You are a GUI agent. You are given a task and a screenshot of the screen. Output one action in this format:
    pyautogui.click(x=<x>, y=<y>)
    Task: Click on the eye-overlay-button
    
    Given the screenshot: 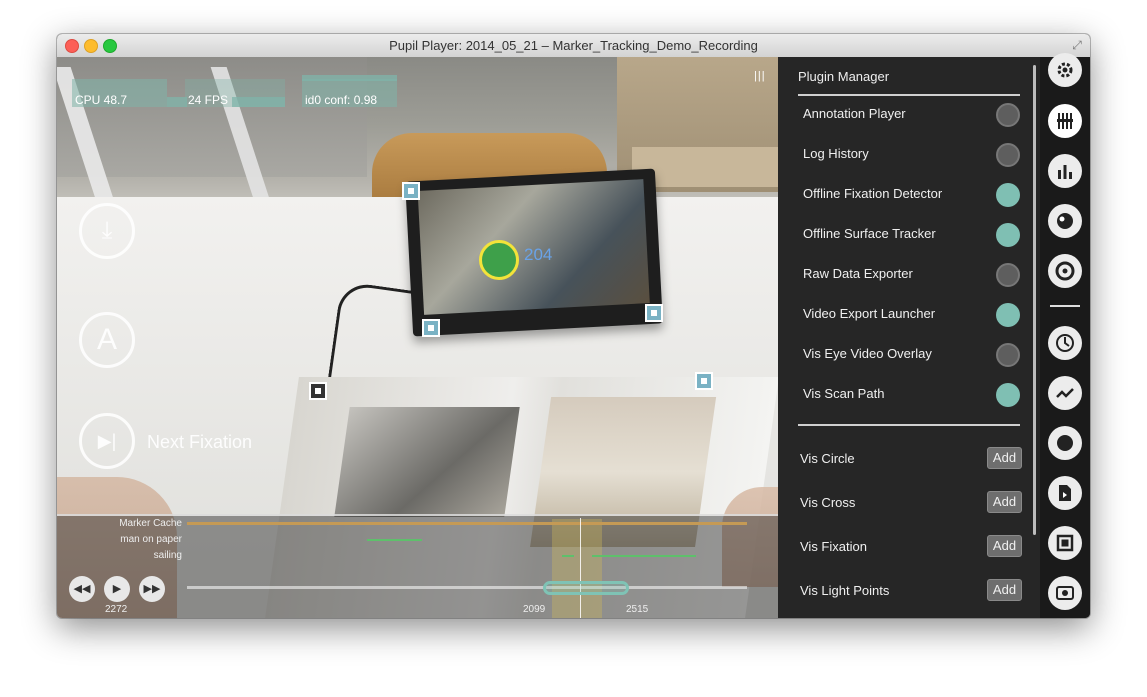 What is the action you would take?
    pyautogui.click(x=1065, y=593)
    